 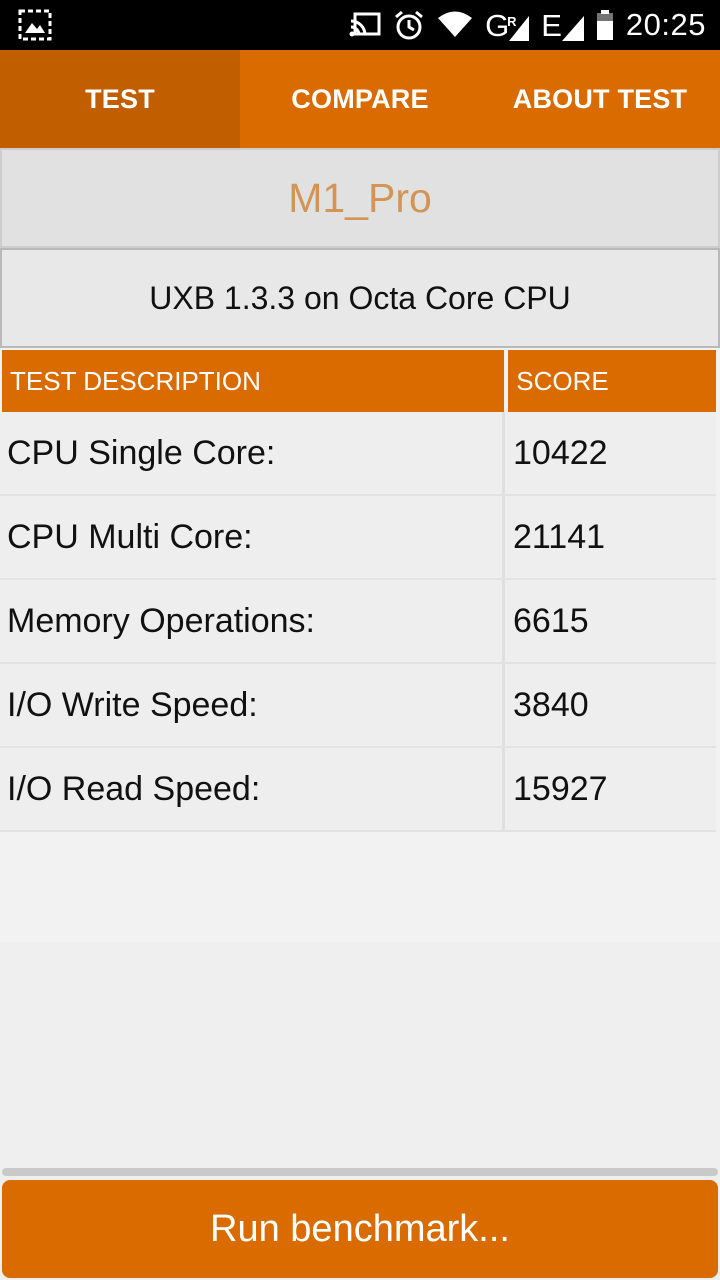 I want to click on test-description: CPU Multi Core:, so click(x=252, y=537).